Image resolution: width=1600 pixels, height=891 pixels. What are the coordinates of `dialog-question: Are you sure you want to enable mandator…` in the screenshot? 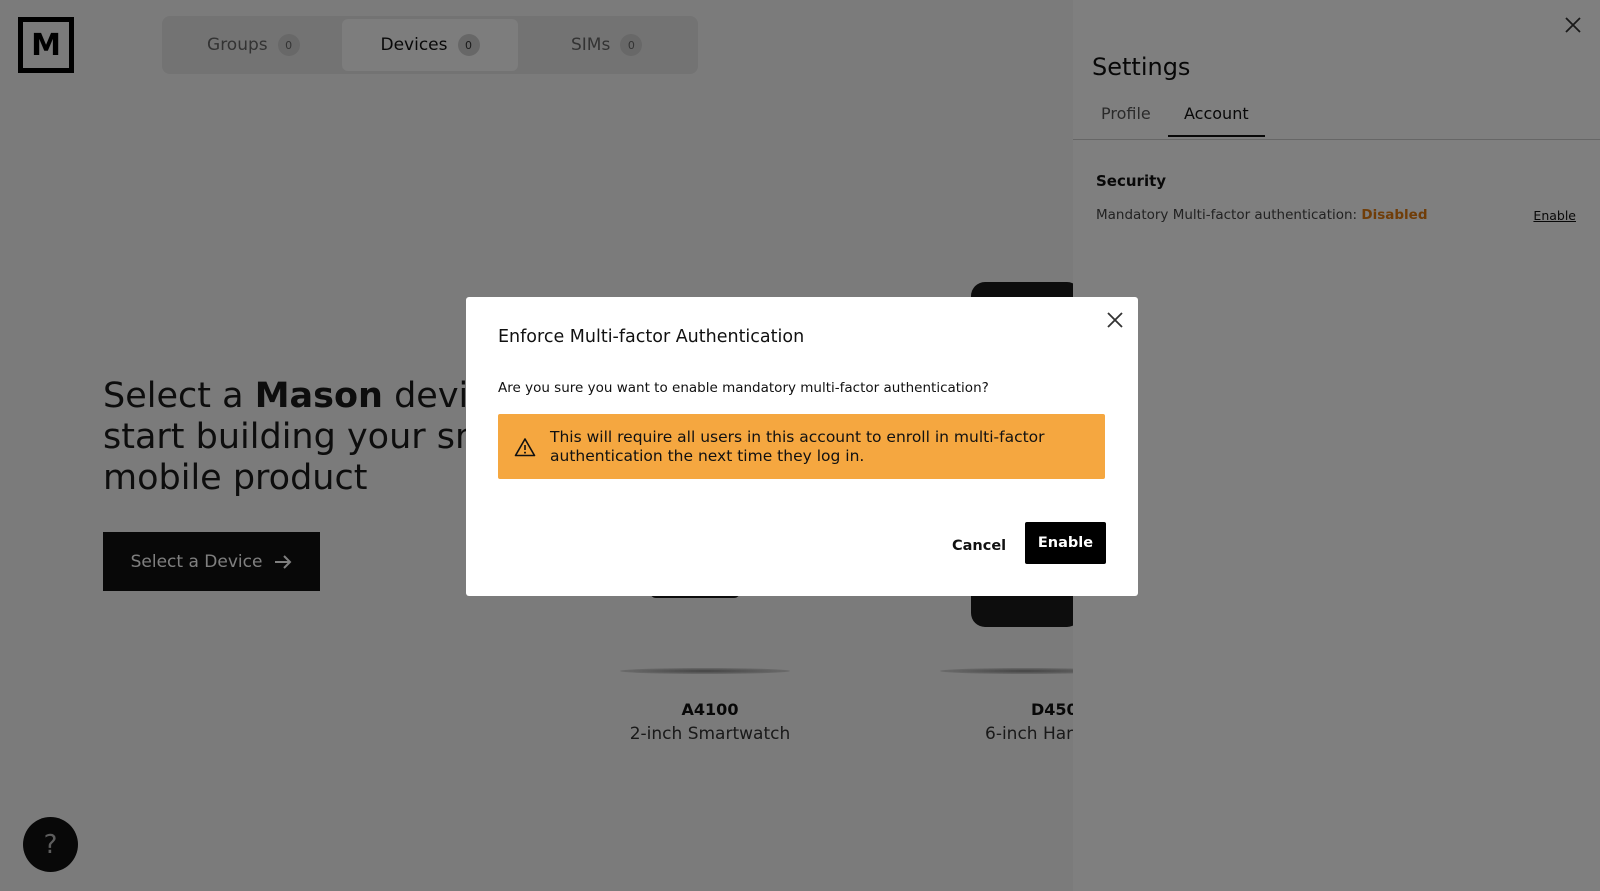 It's located at (743, 388).